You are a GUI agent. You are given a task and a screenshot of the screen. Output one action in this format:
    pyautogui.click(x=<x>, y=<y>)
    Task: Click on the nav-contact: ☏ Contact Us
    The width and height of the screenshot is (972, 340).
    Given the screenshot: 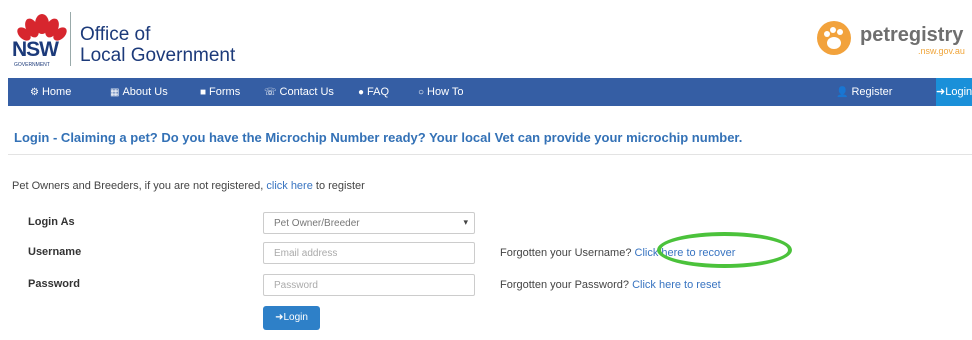 What is the action you would take?
    pyautogui.click(x=299, y=92)
    